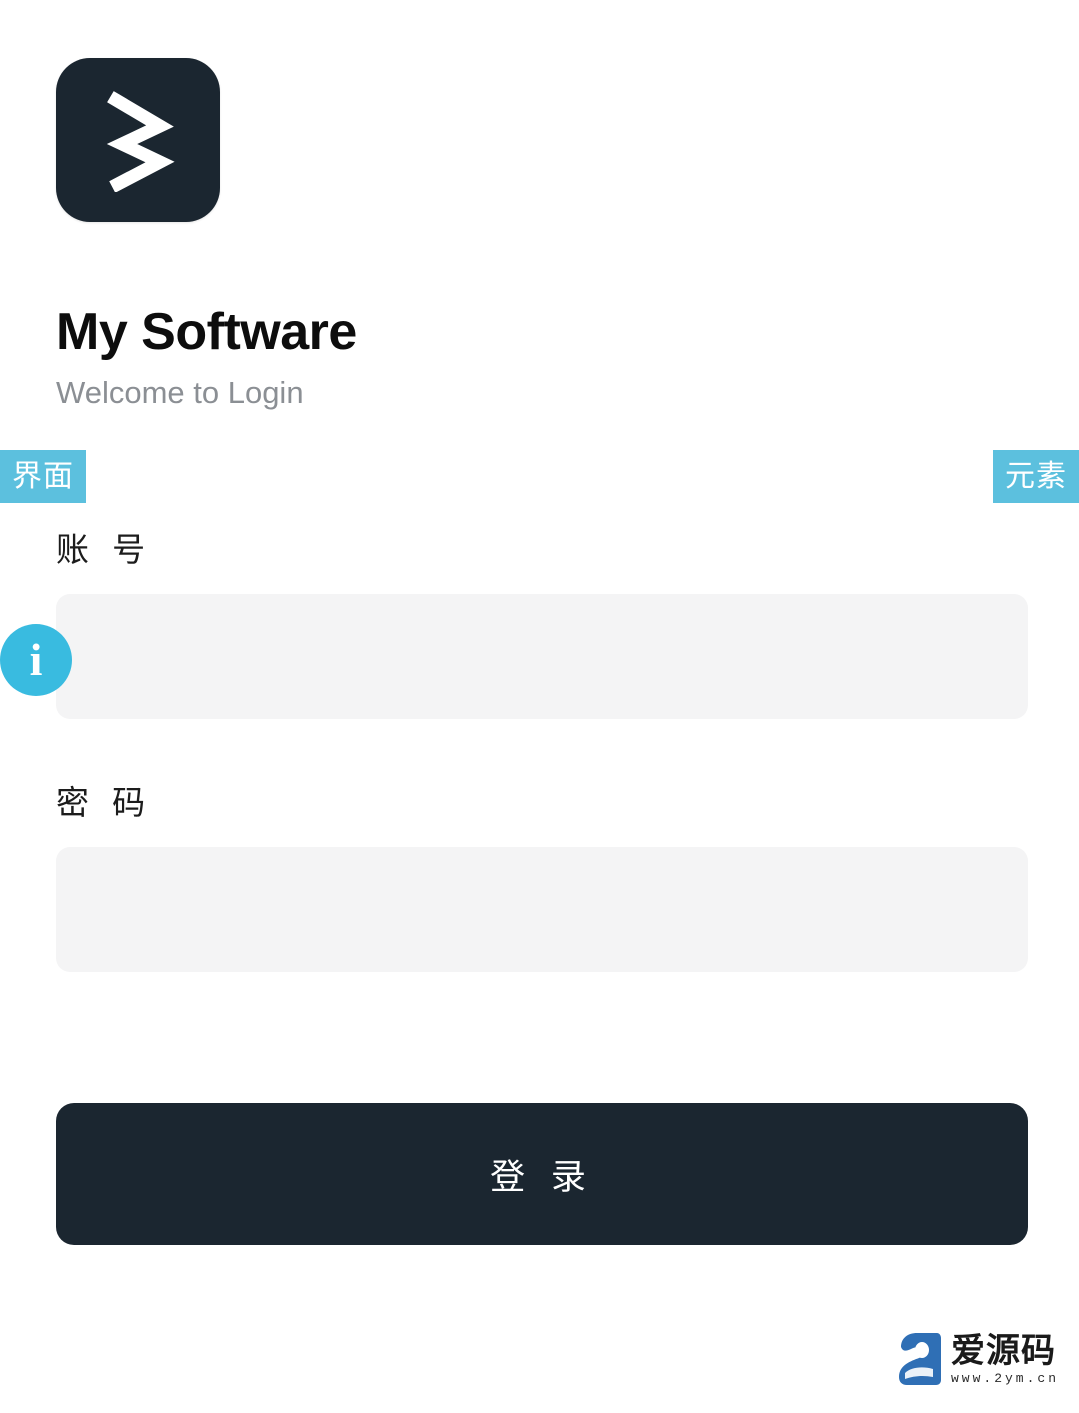 Image resolution: width=1079 pixels, height=1413 pixels. What do you see at coordinates (206, 332) in the screenshot?
I see `page-title: My Software` at bounding box center [206, 332].